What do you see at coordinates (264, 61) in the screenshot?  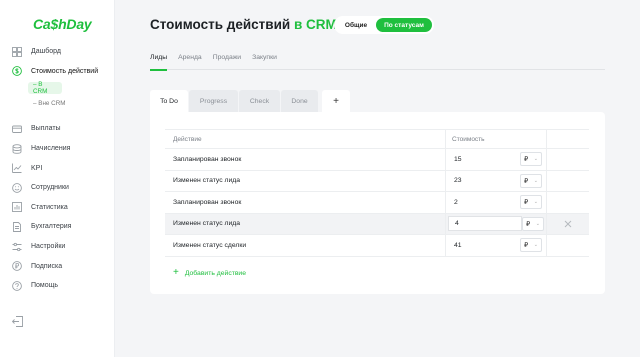 I see `tab-purchases: Закупки` at bounding box center [264, 61].